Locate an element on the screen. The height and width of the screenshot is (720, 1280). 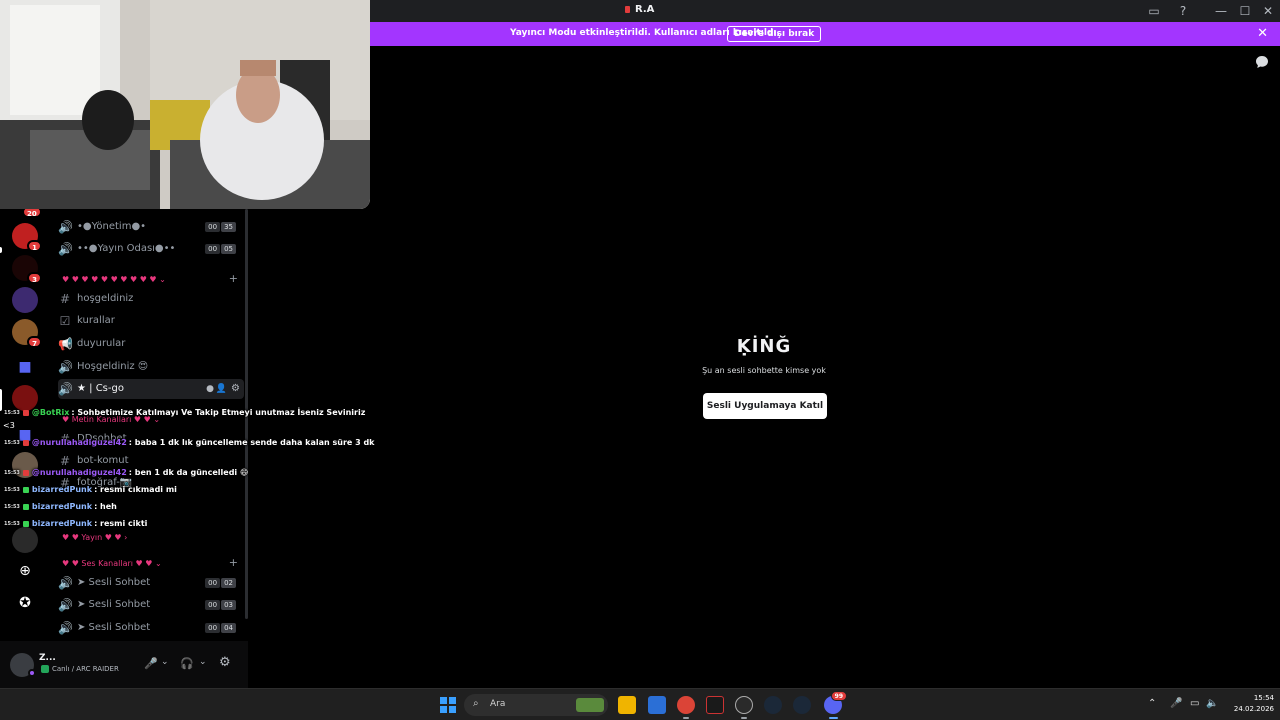
inbox-icon: ▭ is located at coordinates (1154, 11).